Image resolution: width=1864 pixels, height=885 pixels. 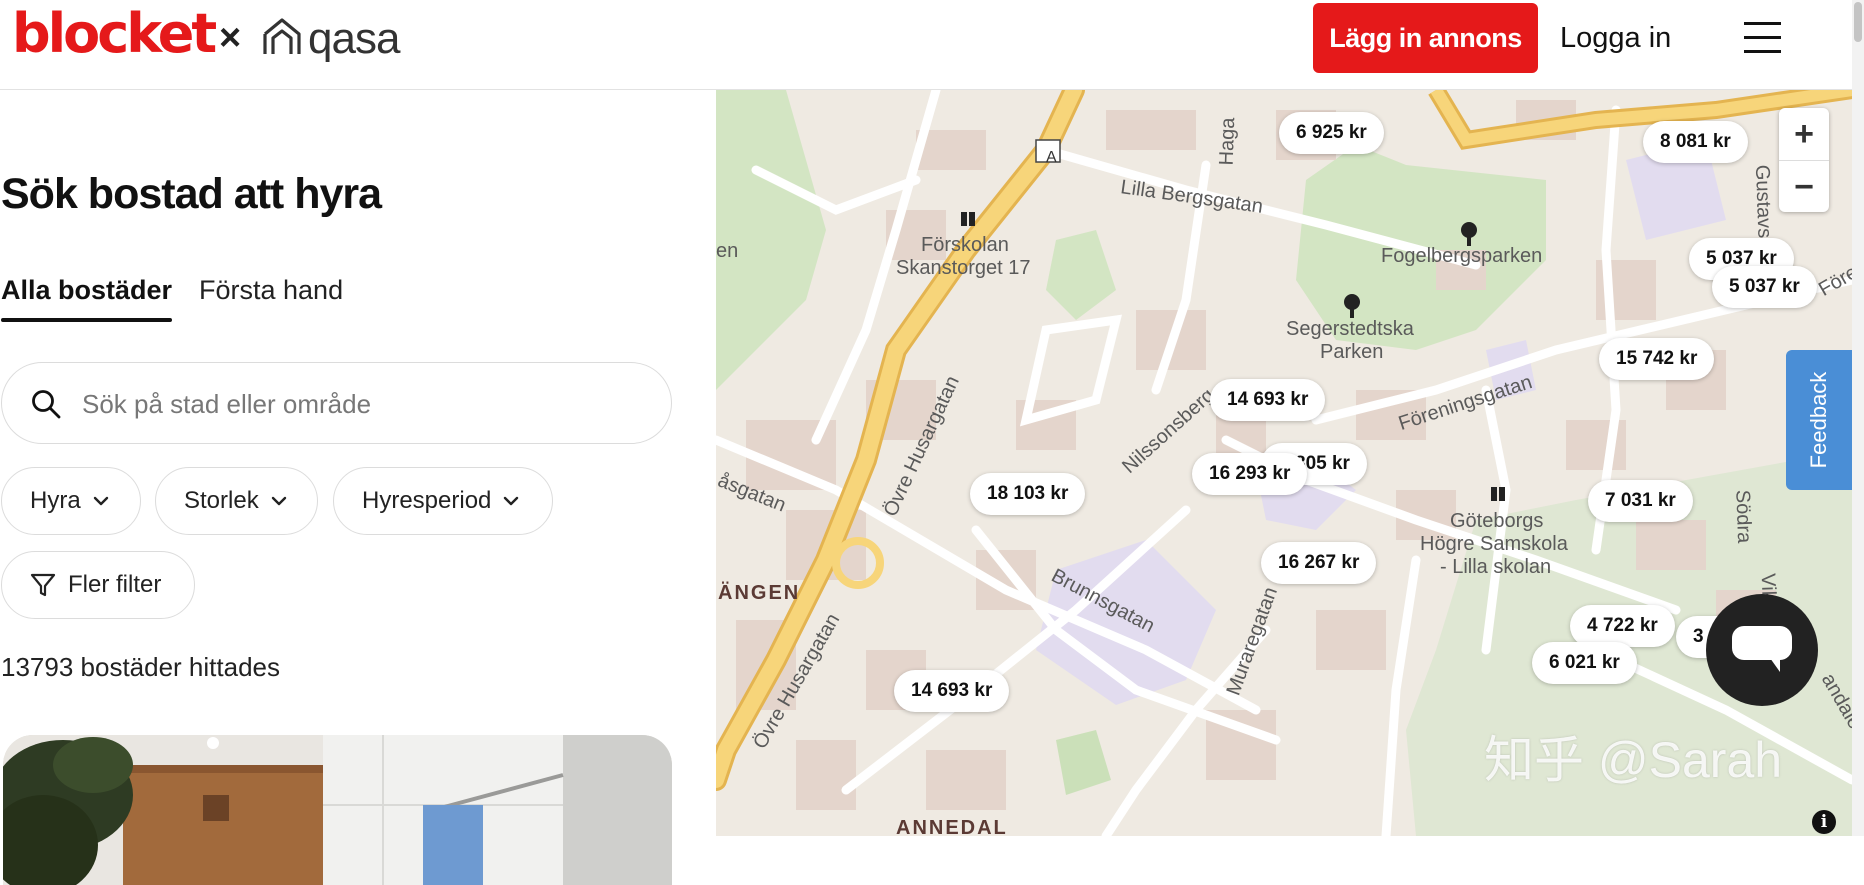 What do you see at coordinates (1350, 329) in the screenshot?
I see `park-label: Segerstedtska` at bounding box center [1350, 329].